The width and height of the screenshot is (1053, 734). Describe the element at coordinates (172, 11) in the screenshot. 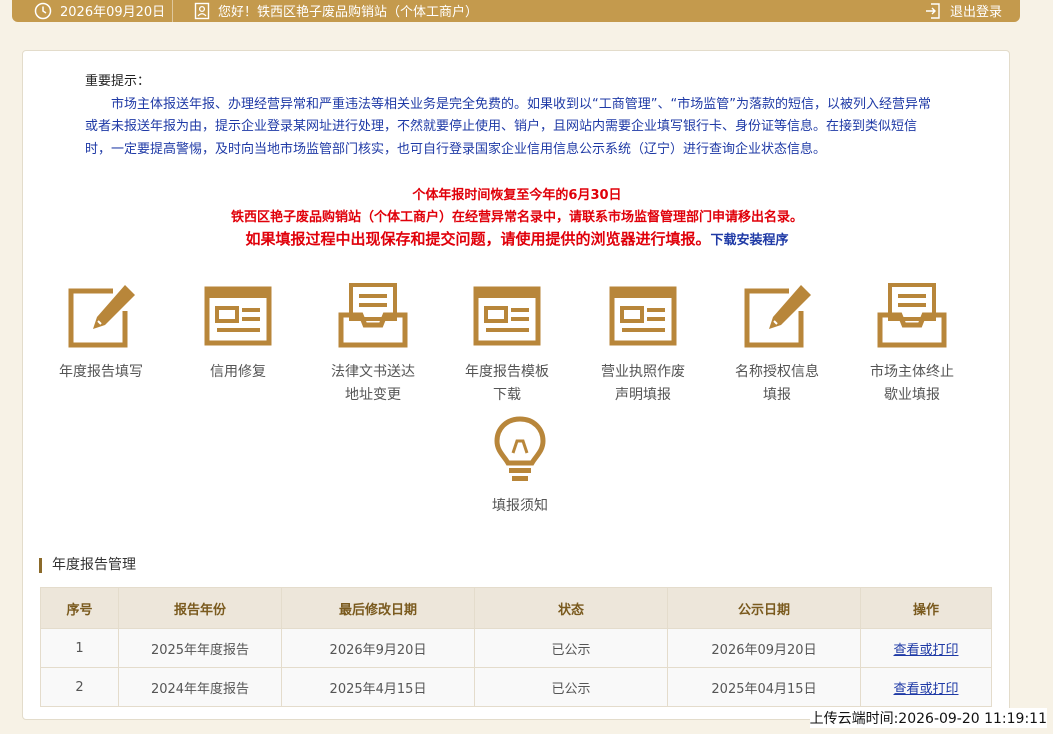

I see `divider` at that location.